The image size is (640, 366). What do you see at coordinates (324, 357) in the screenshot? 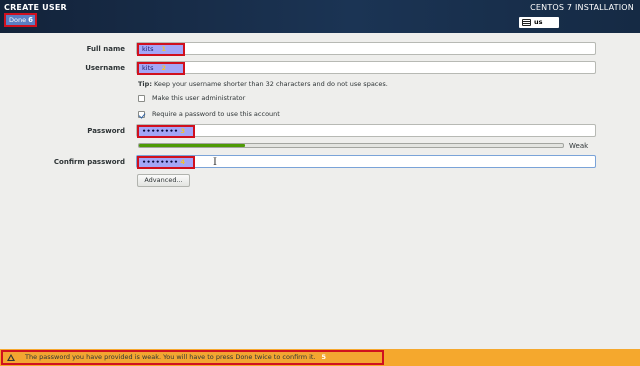
I see `warning-marker: 5` at bounding box center [324, 357].